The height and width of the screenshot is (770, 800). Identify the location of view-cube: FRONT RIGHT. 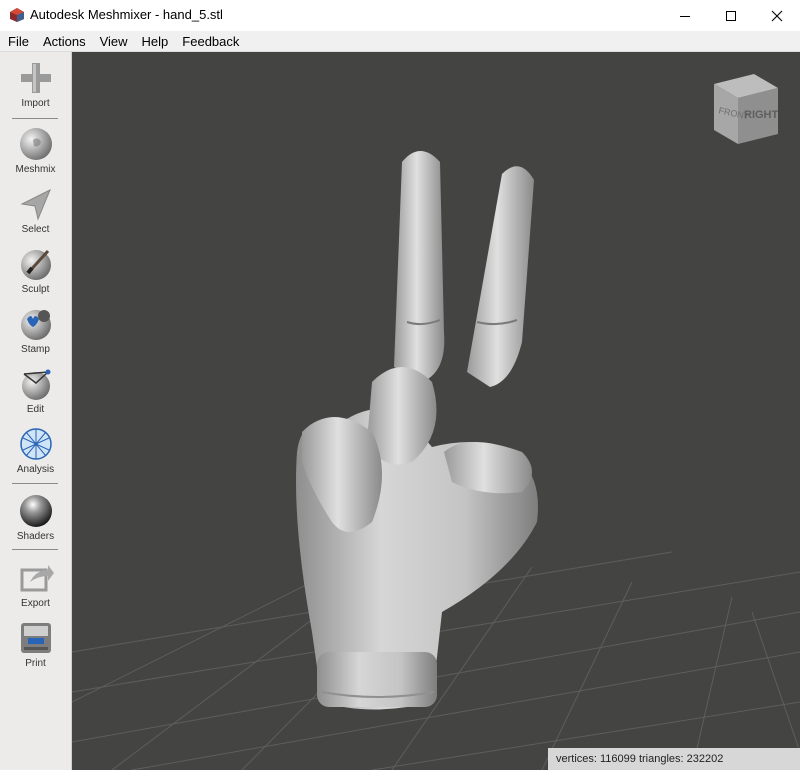
(746, 109).